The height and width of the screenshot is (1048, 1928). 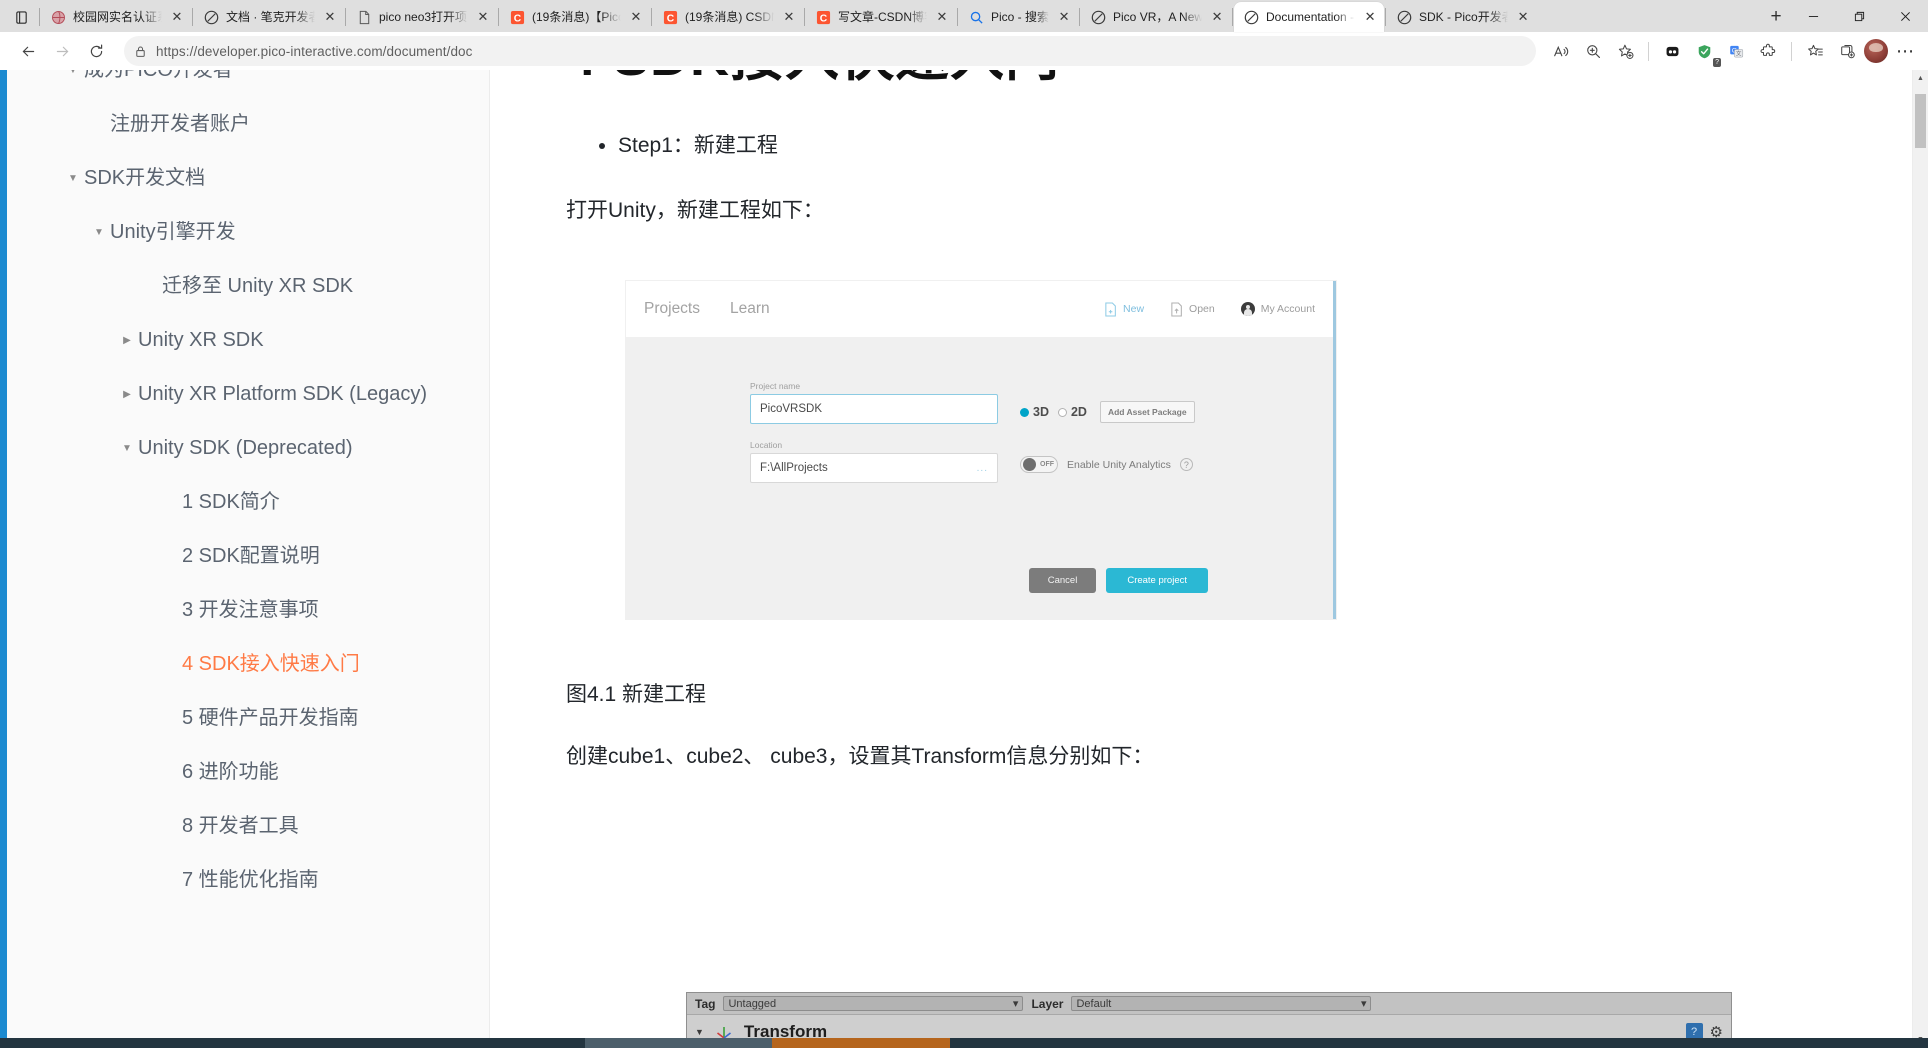 I want to click on grammarly-extension-icon: ?, so click(x=1705, y=51).